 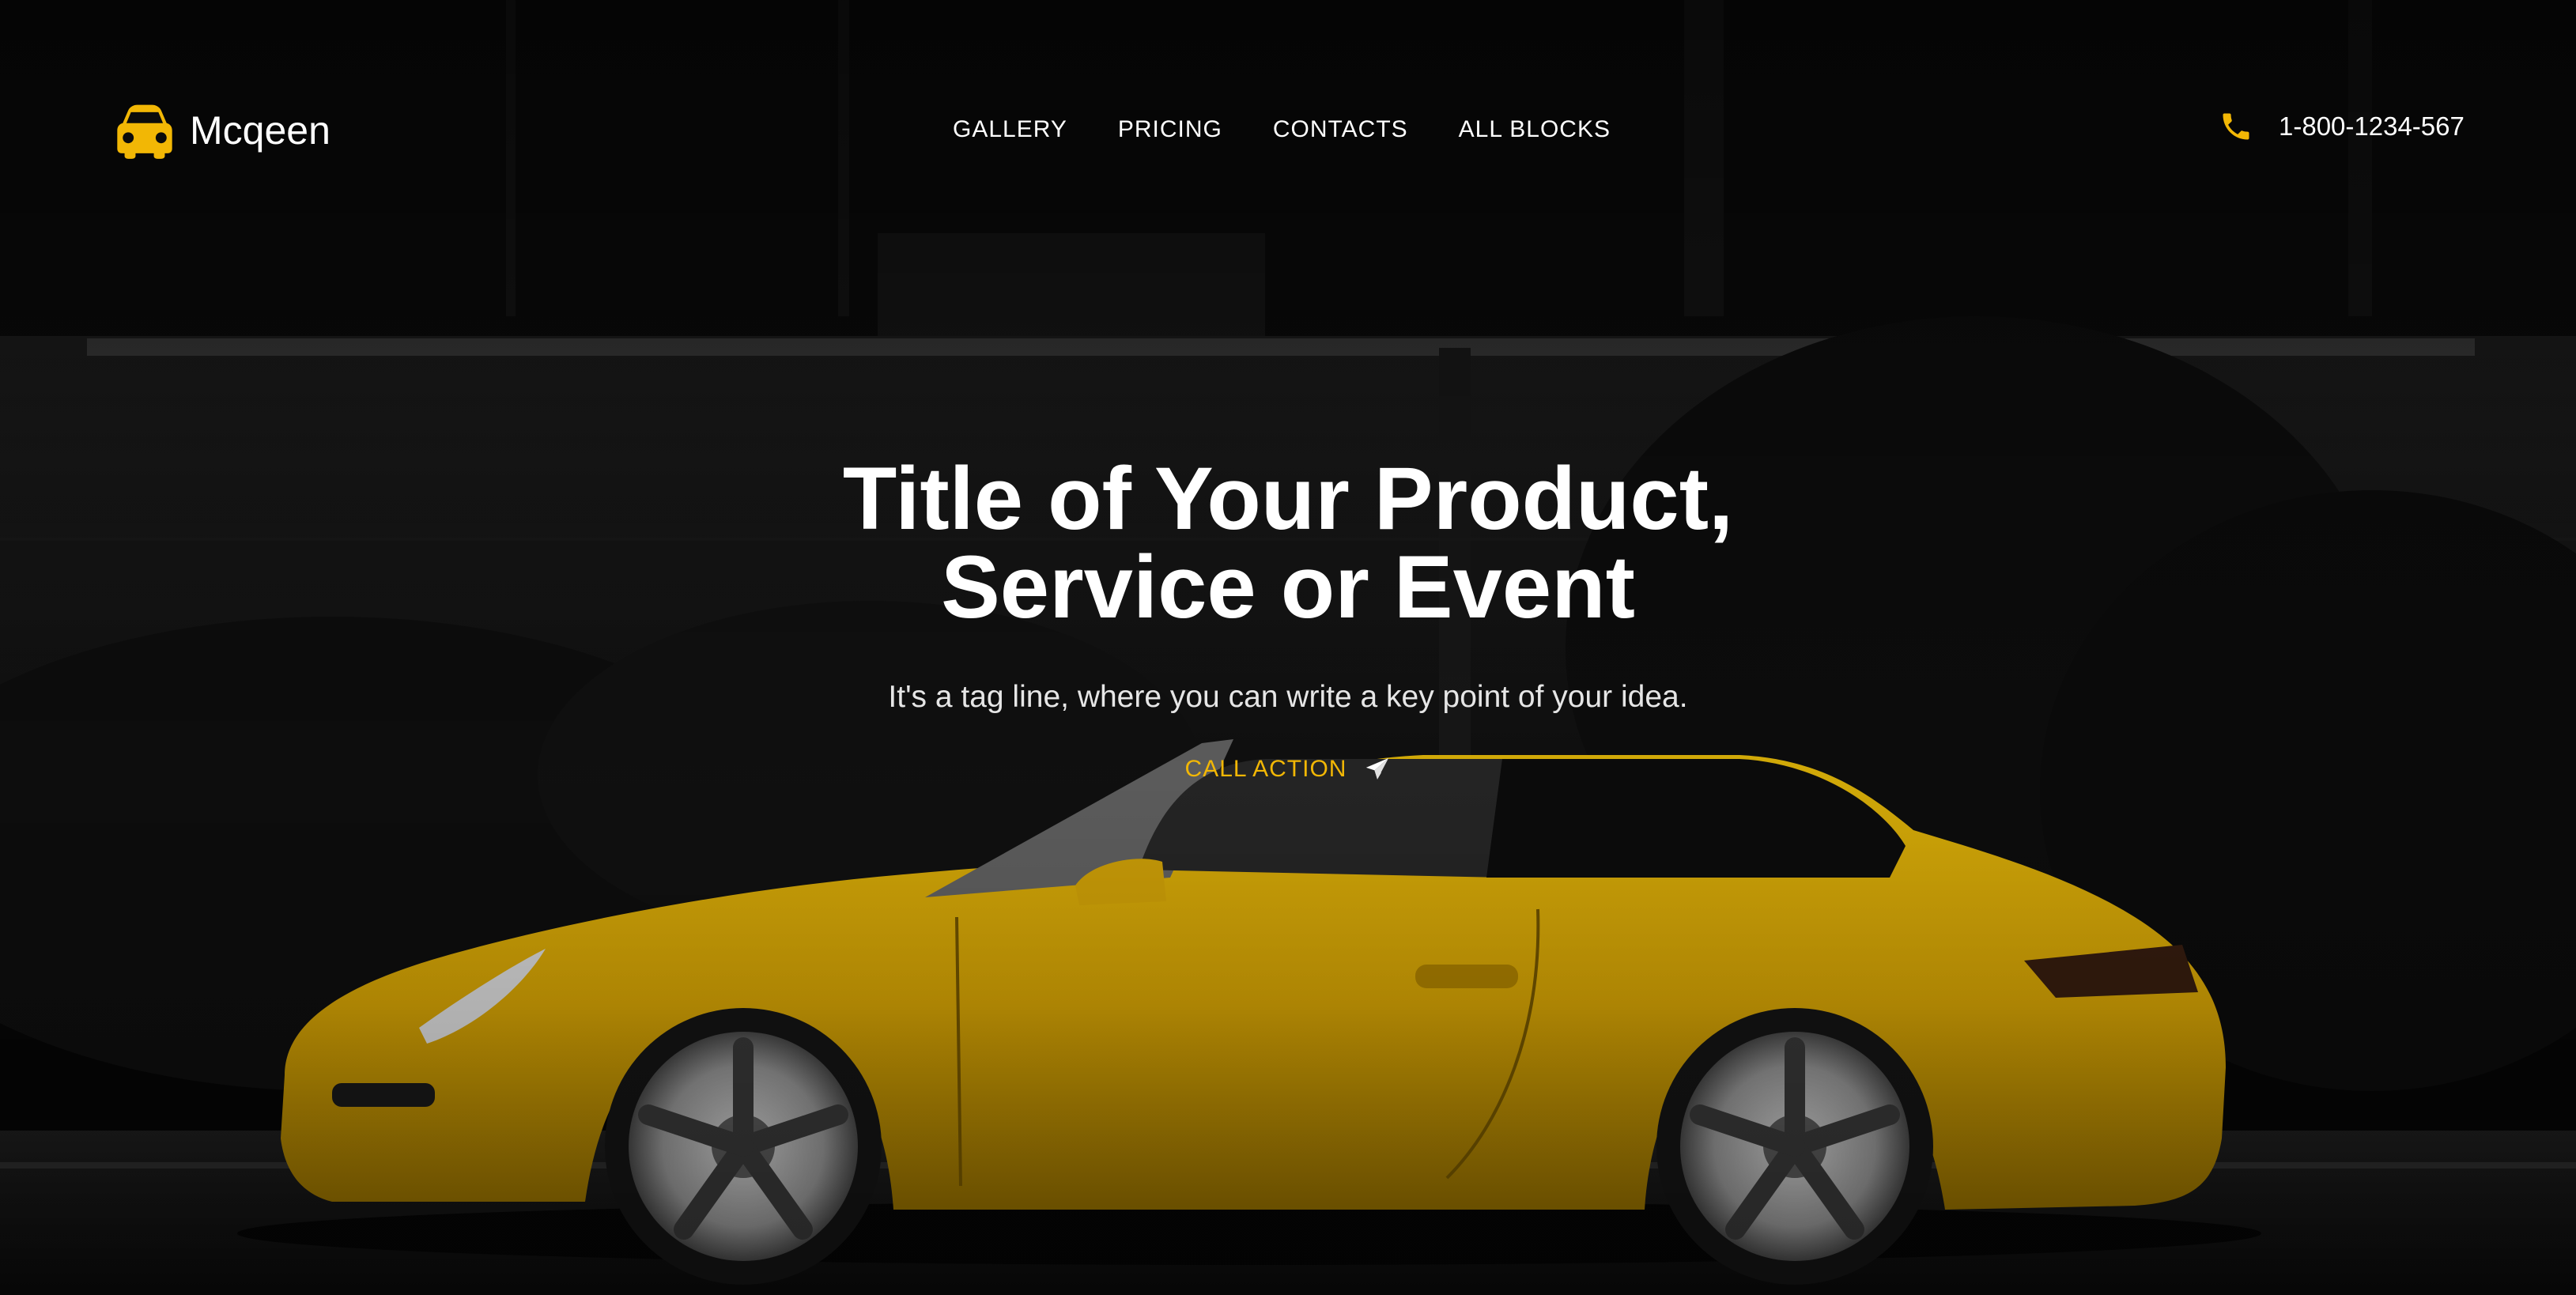 What do you see at coordinates (144, 131) in the screenshot?
I see `car-icon` at bounding box center [144, 131].